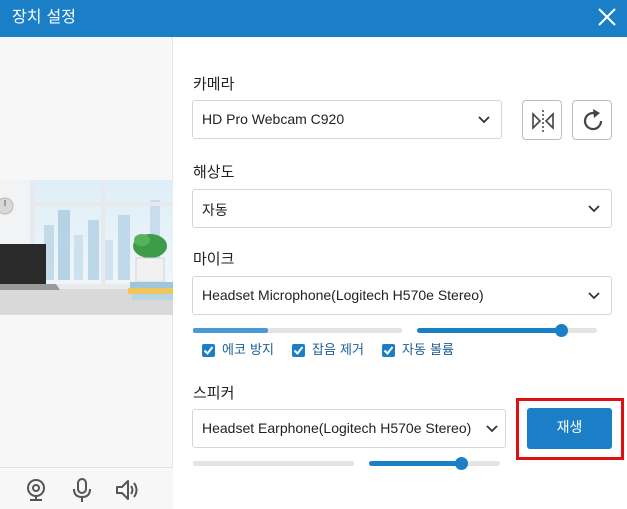 The width and height of the screenshot is (627, 509). I want to click on speaker-output-level, so click(273, 463).